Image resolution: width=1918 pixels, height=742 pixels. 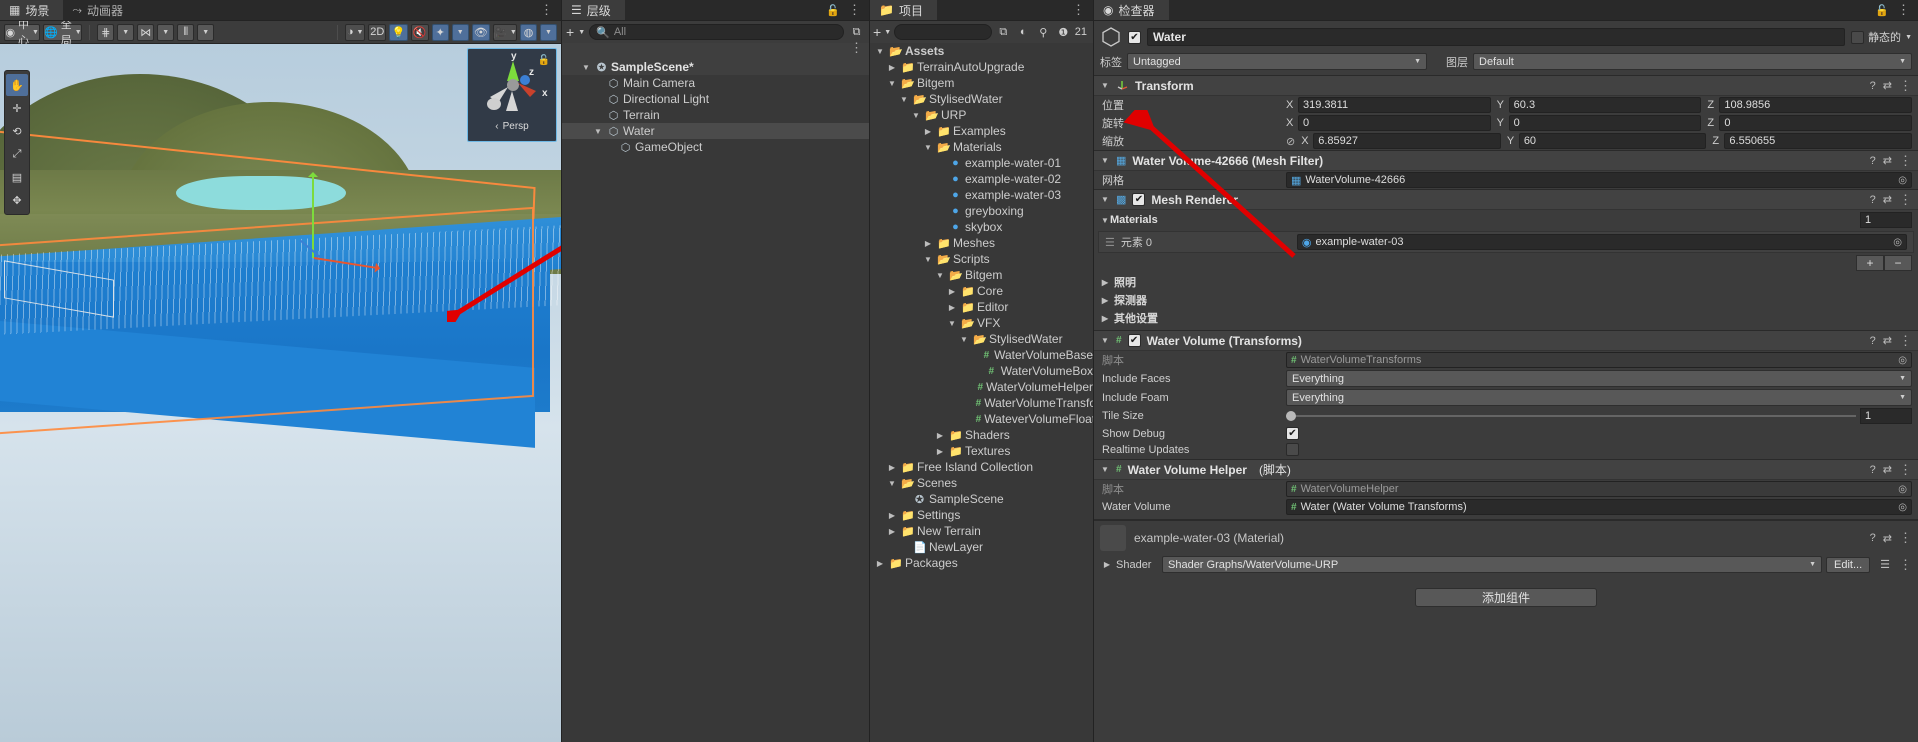 I want to click on tree-row: ▼ ✪ SampleScene*, so click(x=715, y=67).